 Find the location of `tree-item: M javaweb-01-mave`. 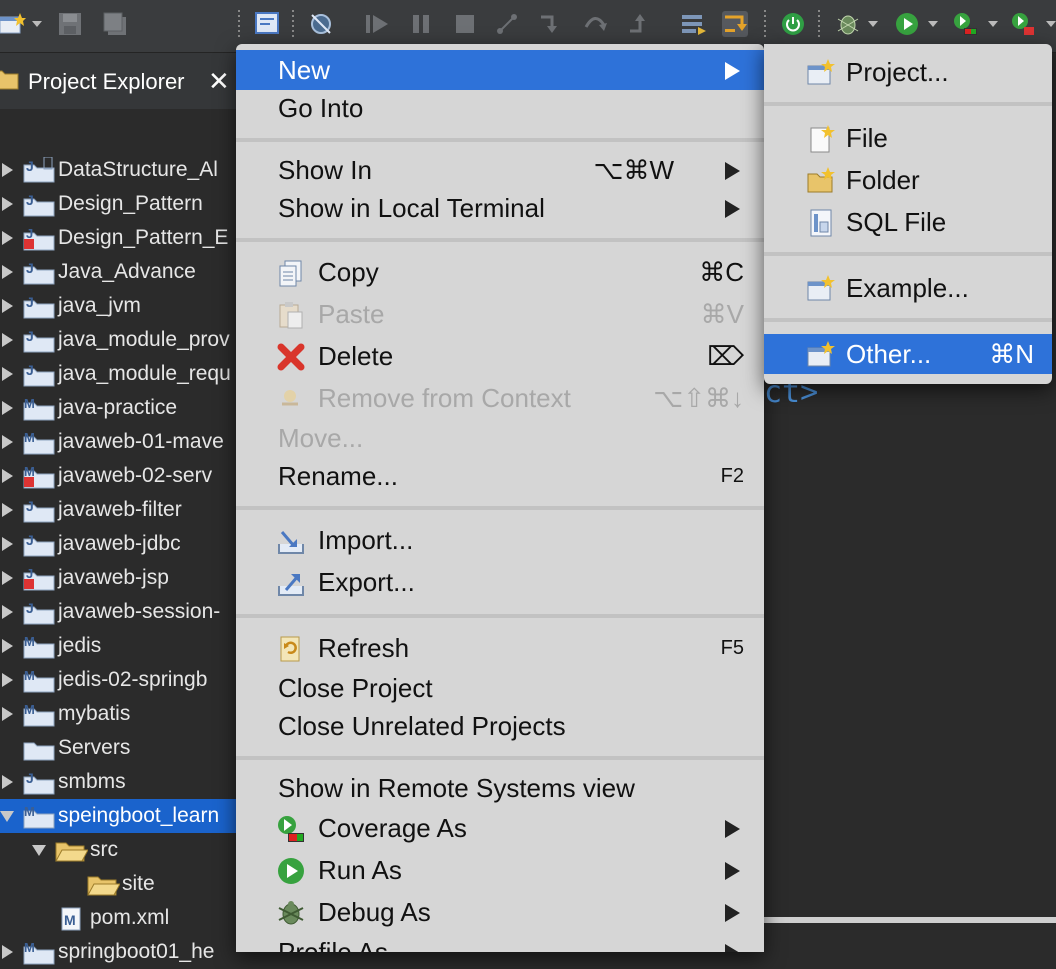

tree-item: M javaweb-01-mave is located at coordinates (118, 442).